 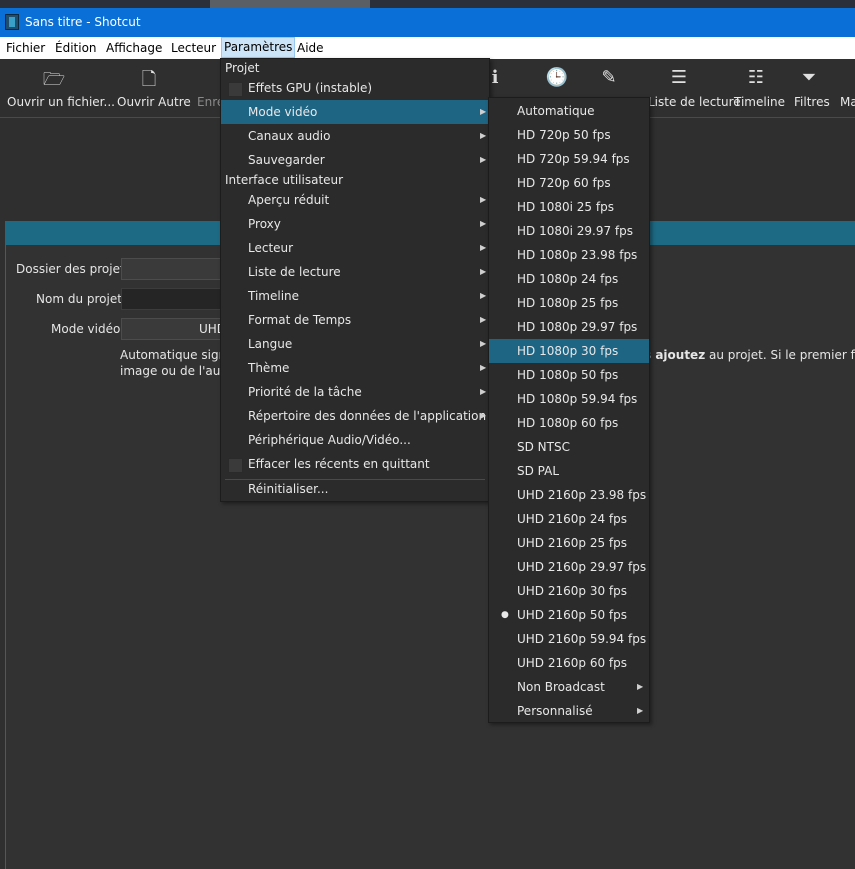 What do you see at coordinates (569, 447) in the screenshot?
I see `video-mode-item: SD NTSC` at bounding box center [569, 447].